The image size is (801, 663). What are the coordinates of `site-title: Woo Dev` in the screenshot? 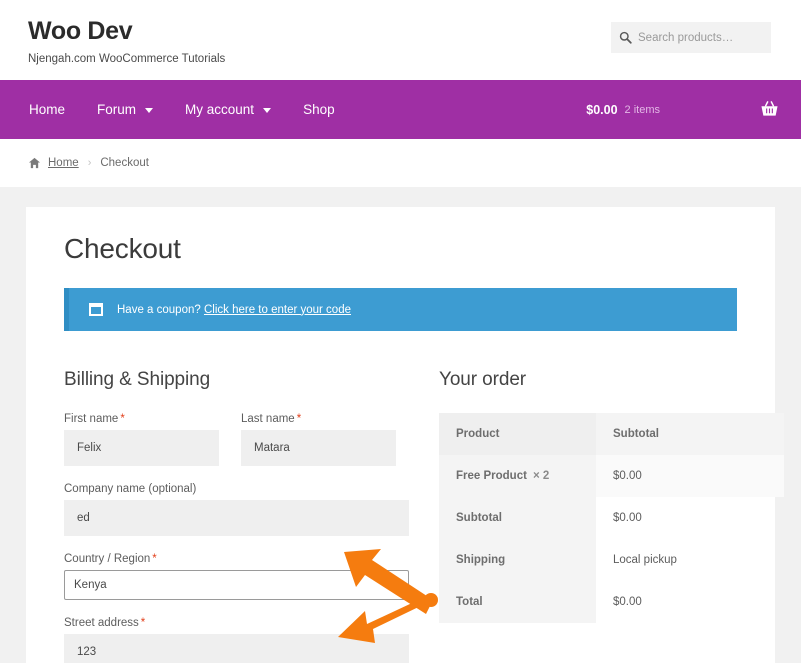 It's located at (80, 31).